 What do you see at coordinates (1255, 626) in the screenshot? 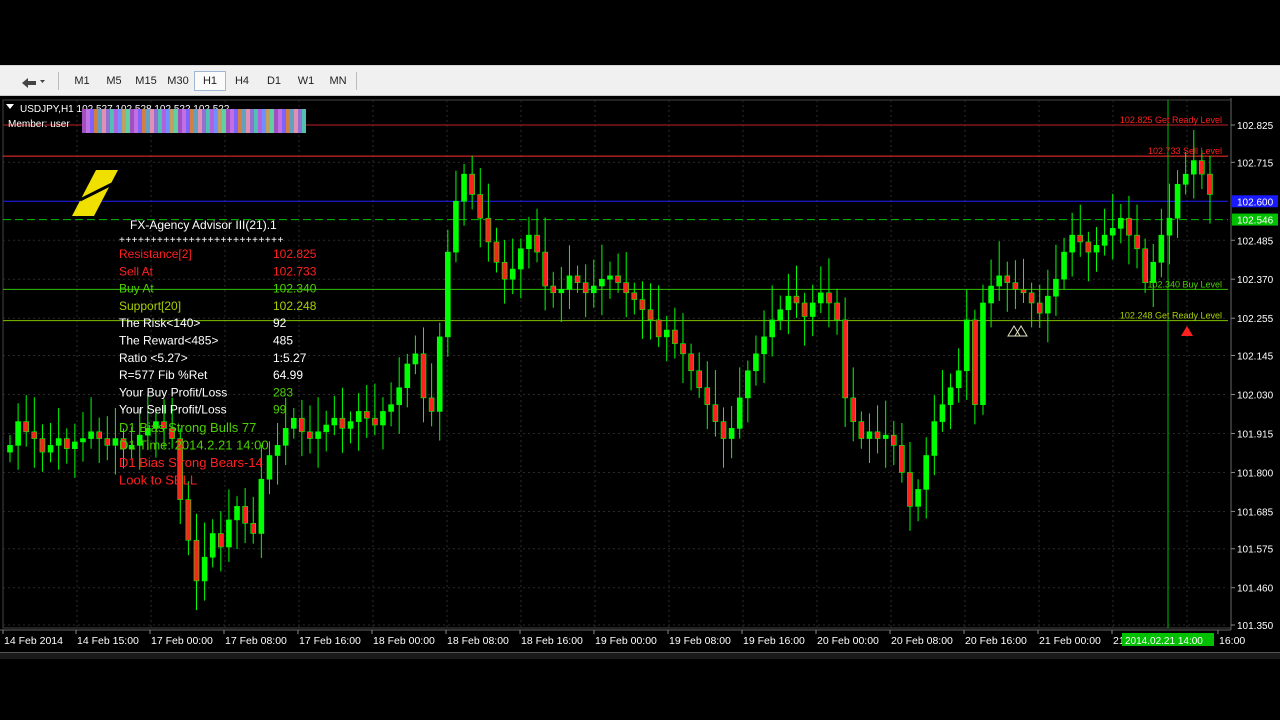
I see `price-tick-label: 101.350` at bounding box center [1255, 626].